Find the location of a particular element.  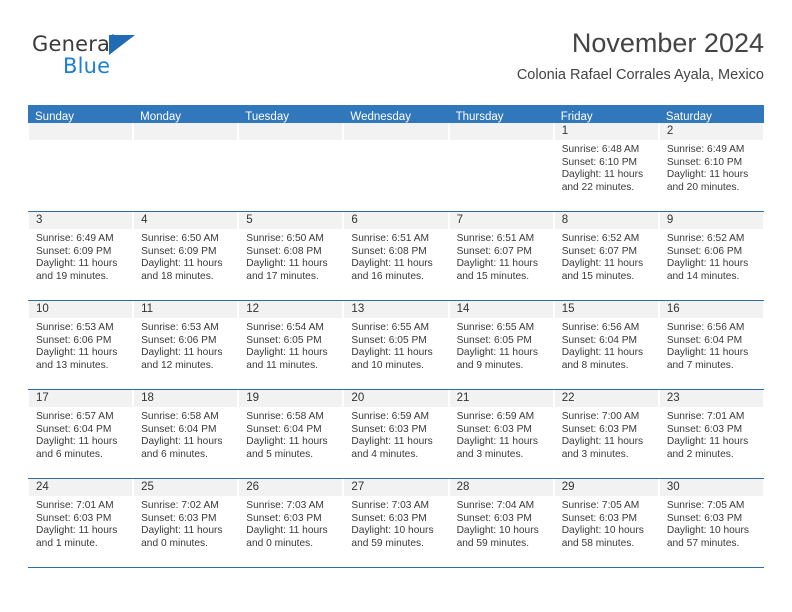

day-number: 23 is located at coordinates (711, 399).